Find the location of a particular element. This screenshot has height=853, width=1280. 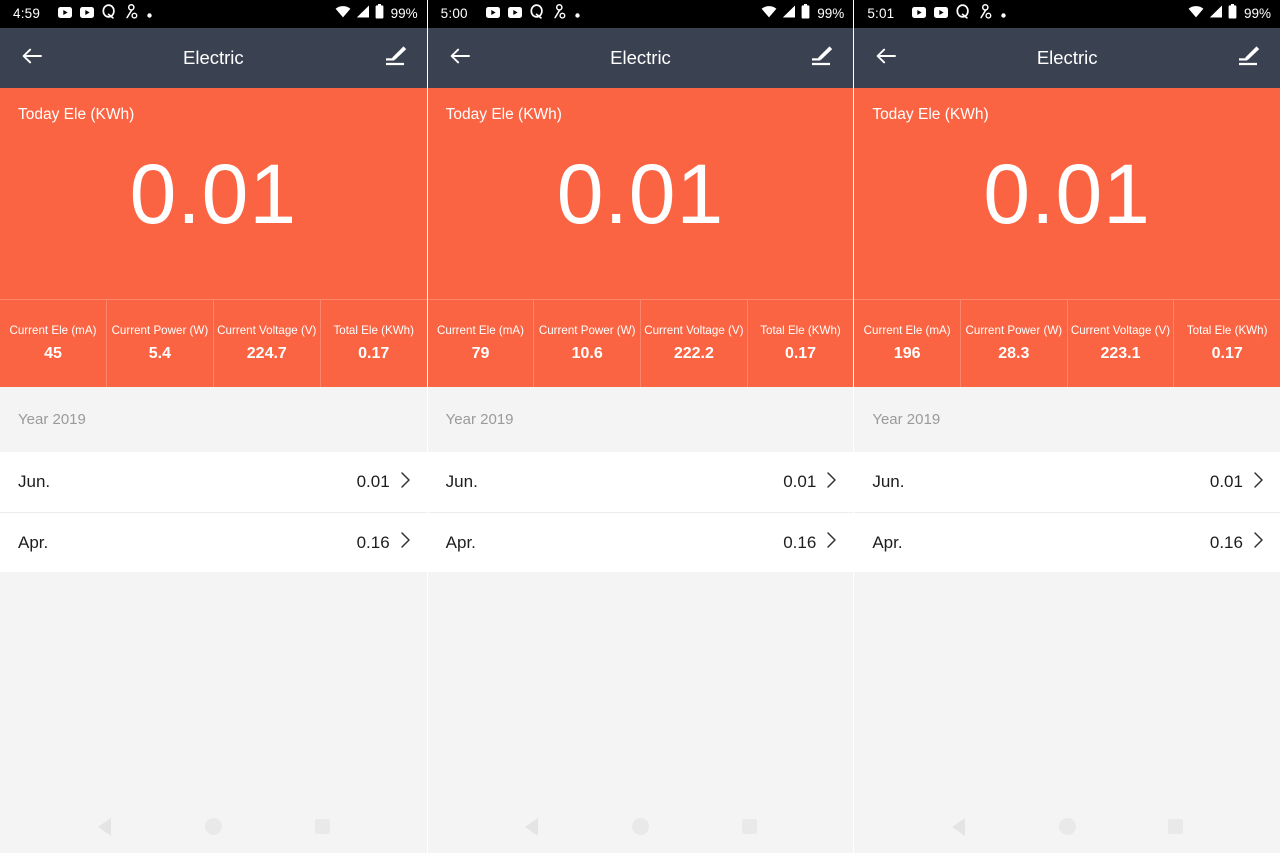

dot-icon is located at coordinates (149, 14).